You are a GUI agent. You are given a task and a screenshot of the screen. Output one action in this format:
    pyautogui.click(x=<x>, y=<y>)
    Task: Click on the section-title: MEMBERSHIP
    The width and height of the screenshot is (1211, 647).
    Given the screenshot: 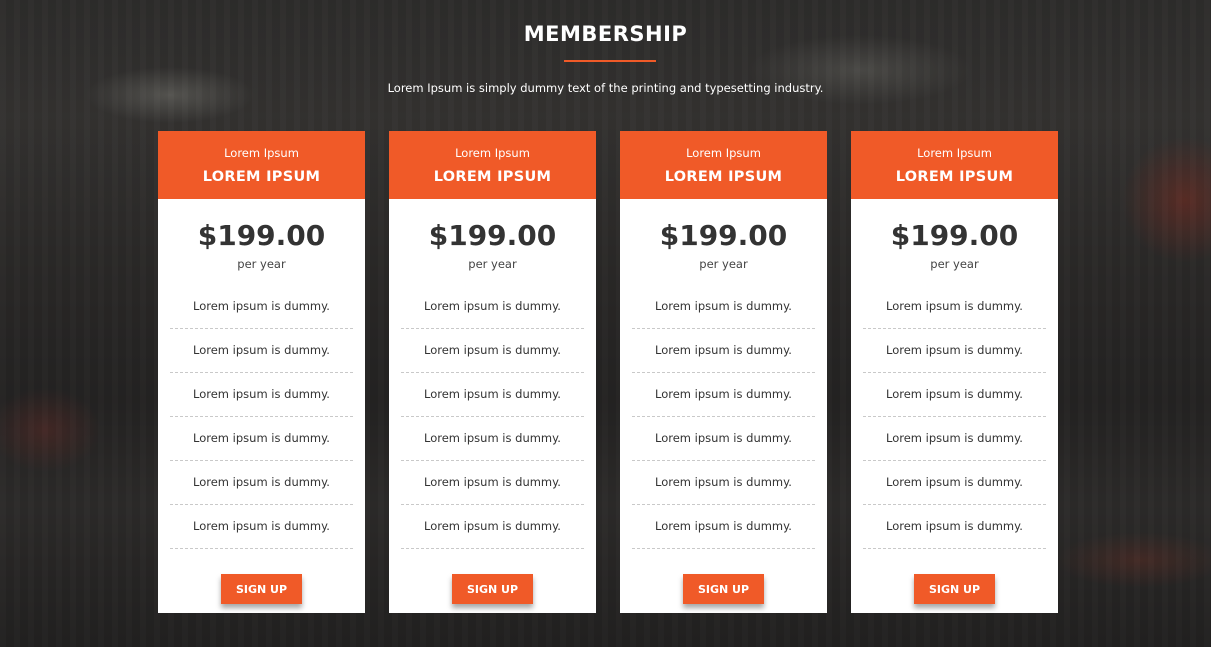 What is the action you would take?
    pyautogui.click(x=605, y=34)
    